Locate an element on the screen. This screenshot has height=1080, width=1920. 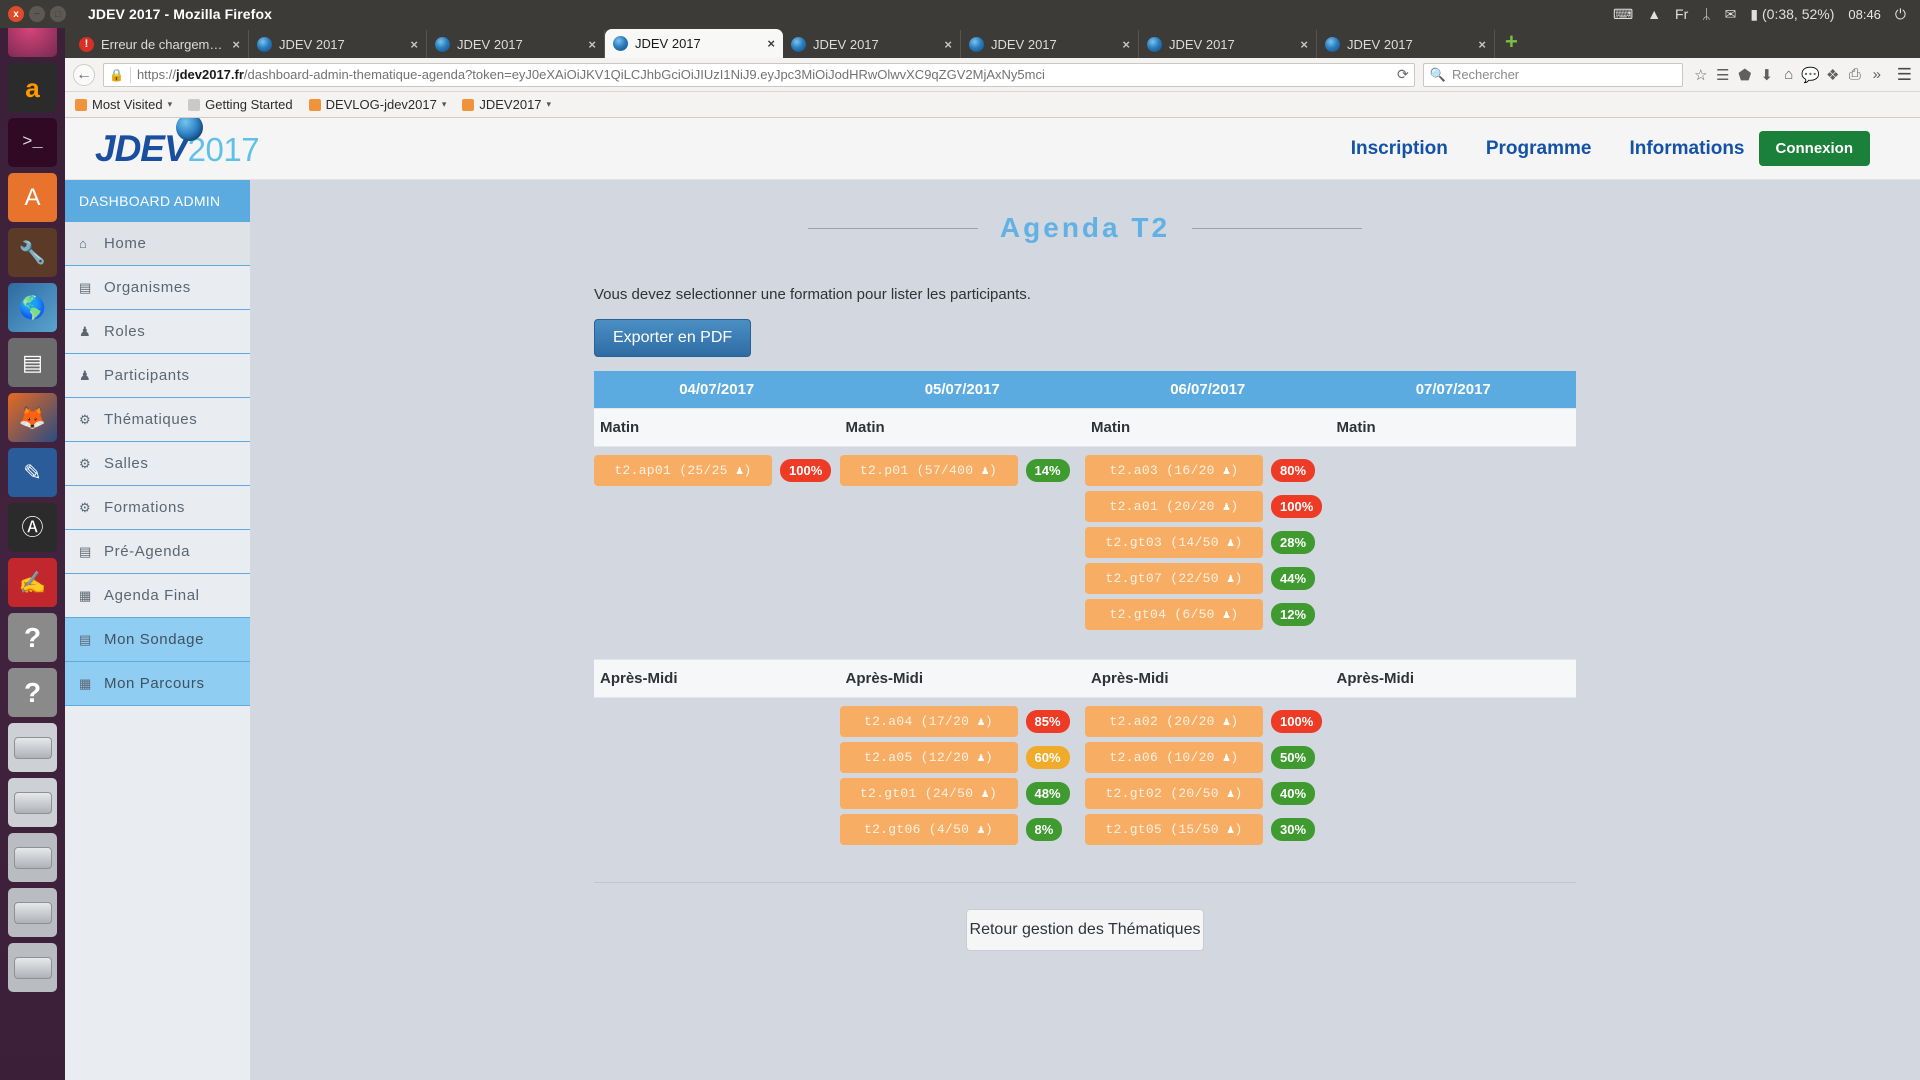
launcher-archive: ▤ is located at coordinates (32, 362).